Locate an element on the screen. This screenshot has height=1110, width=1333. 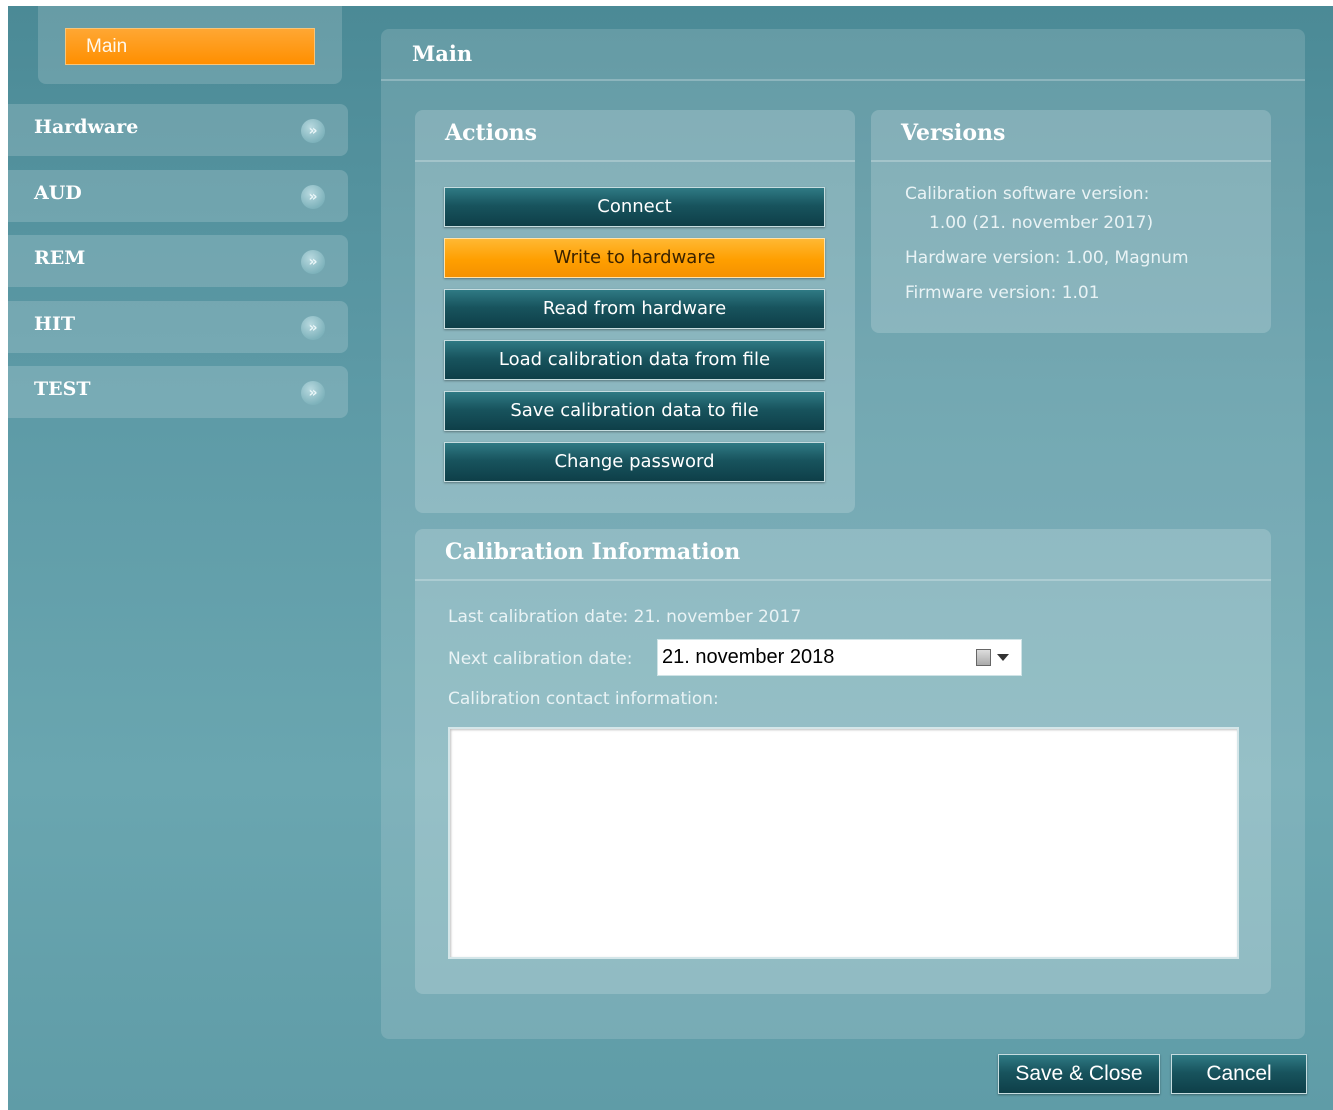
dropdown-arrow-icon is located at coordinates (1003, 657).